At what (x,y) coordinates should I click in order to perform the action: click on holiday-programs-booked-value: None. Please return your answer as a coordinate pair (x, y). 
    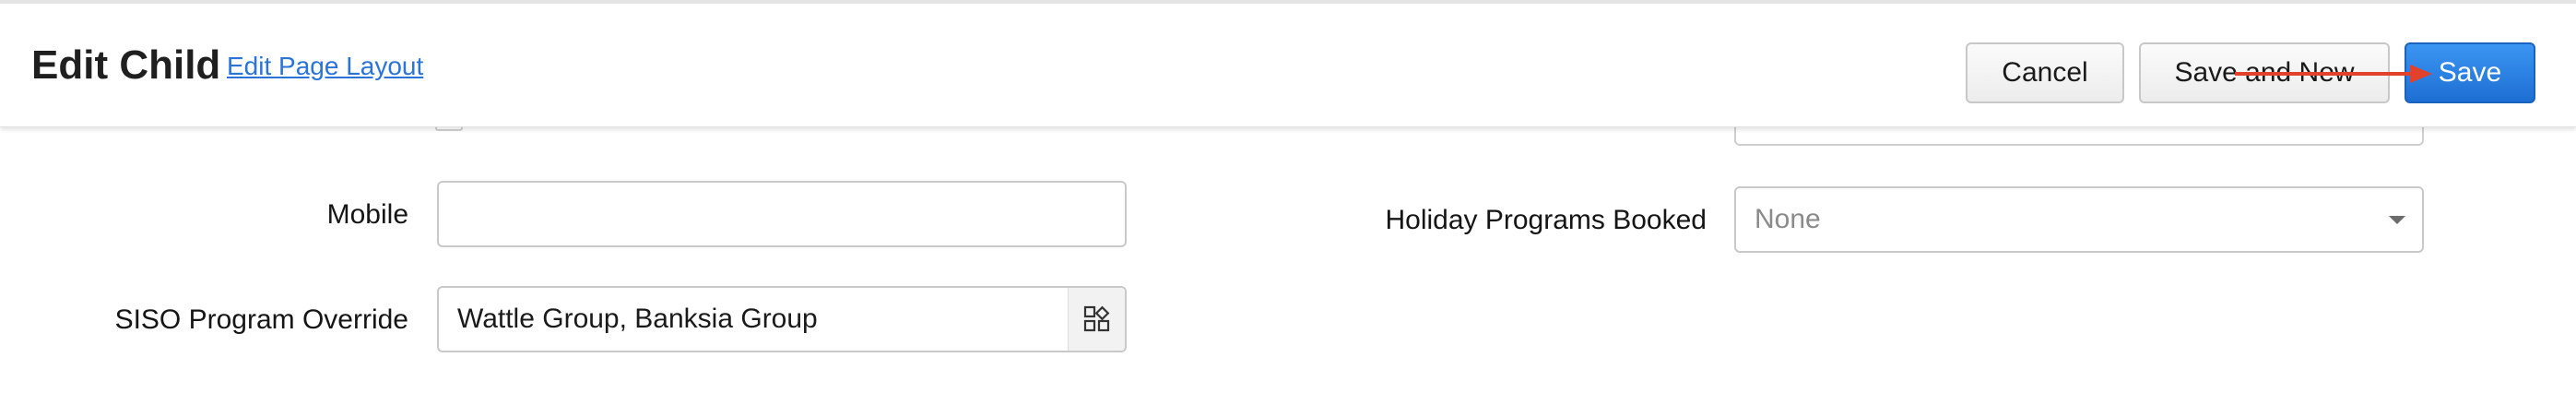
    Looking at the image, I should click on (1788, 219).